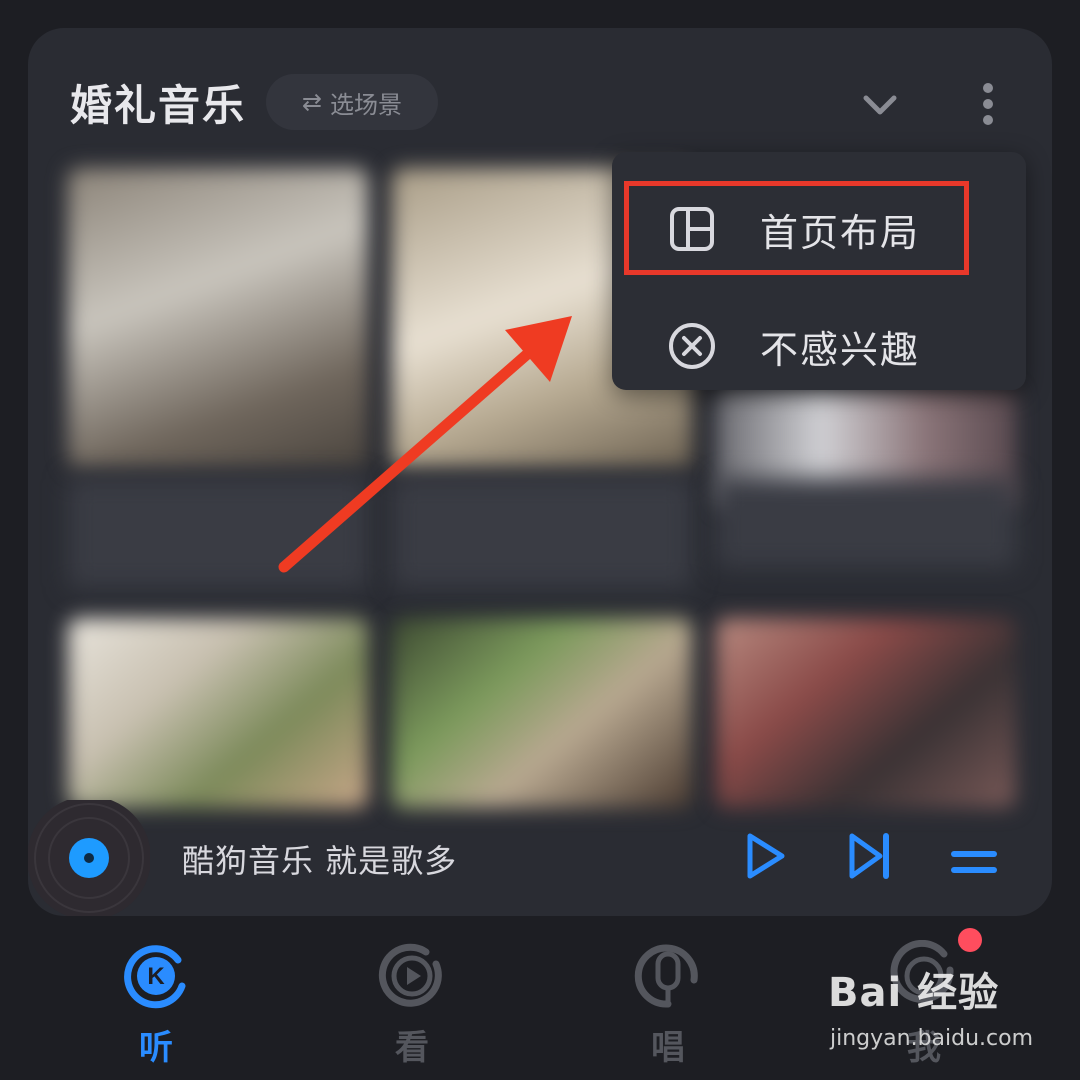 Image resolution: width=1080 pixels, height=1080 pixels. What do you see at coordinates (156, 1048) in the screenshot?
I see `nav-label: 听` at bounding box center [156, 1048].